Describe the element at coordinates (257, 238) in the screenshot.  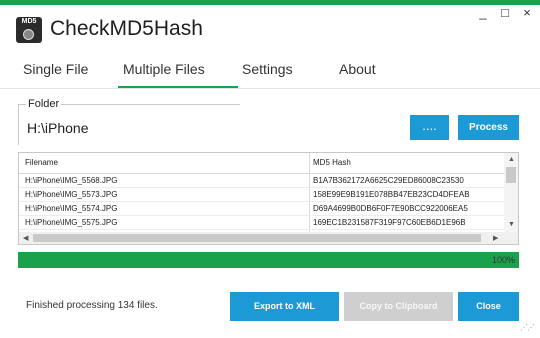
I see `horizontal-scroll-thumb` at that location.